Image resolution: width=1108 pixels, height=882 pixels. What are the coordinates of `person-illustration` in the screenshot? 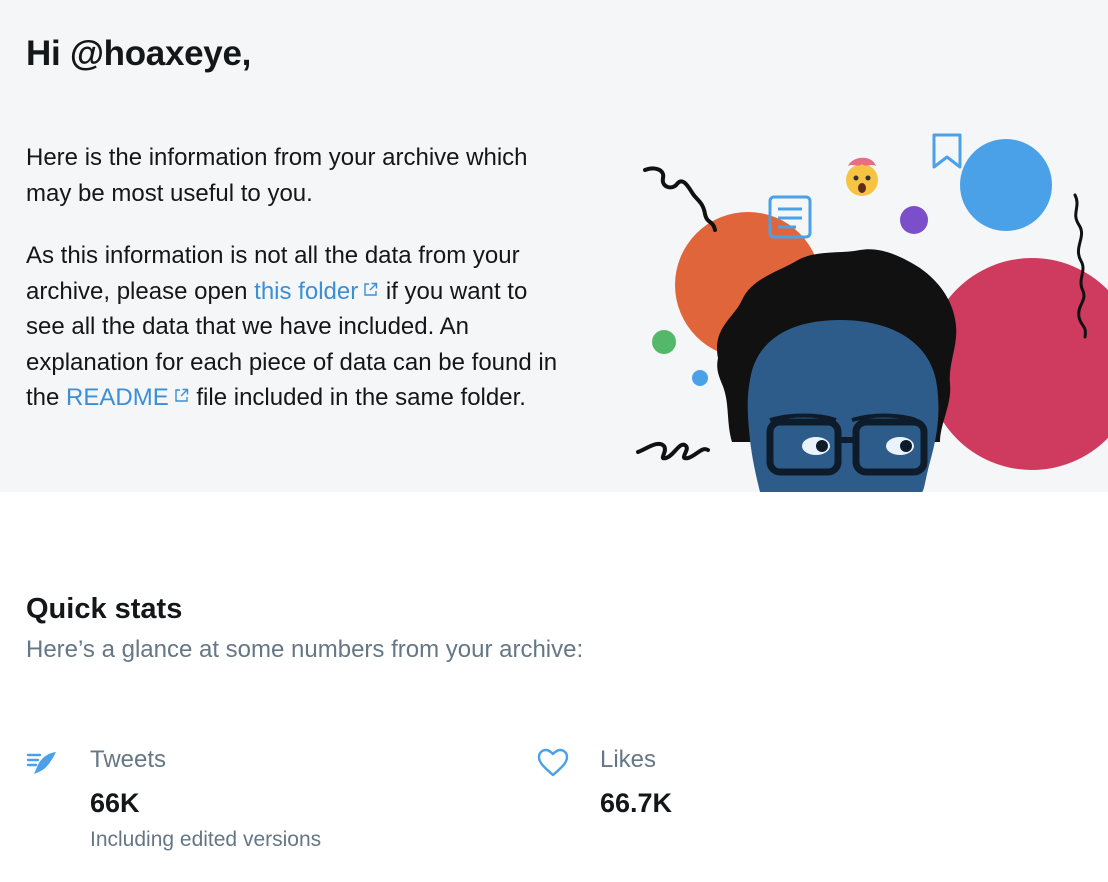 It's located at (836, 370).